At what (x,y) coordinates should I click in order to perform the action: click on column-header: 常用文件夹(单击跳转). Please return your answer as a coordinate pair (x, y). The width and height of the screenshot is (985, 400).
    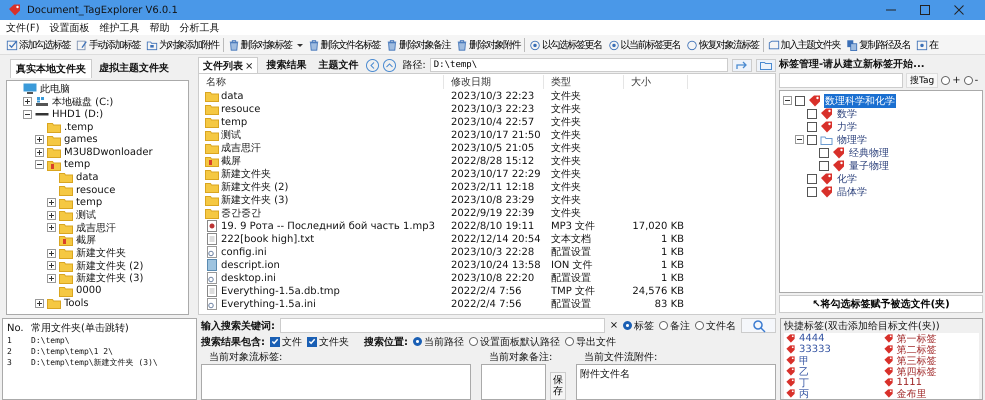
    Looking at the image, I should click on (111, 328).